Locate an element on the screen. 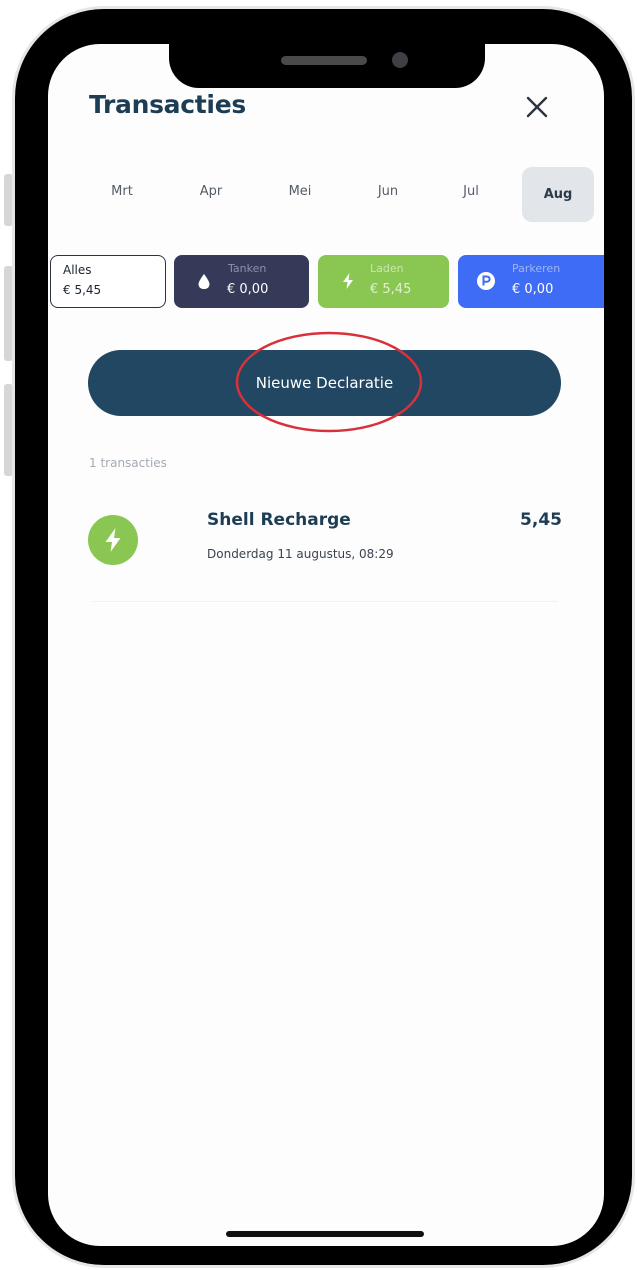 The width and height of the screenshot is (637, 1270). month-tab-apr: Apr is located at coordinates (211, 195).